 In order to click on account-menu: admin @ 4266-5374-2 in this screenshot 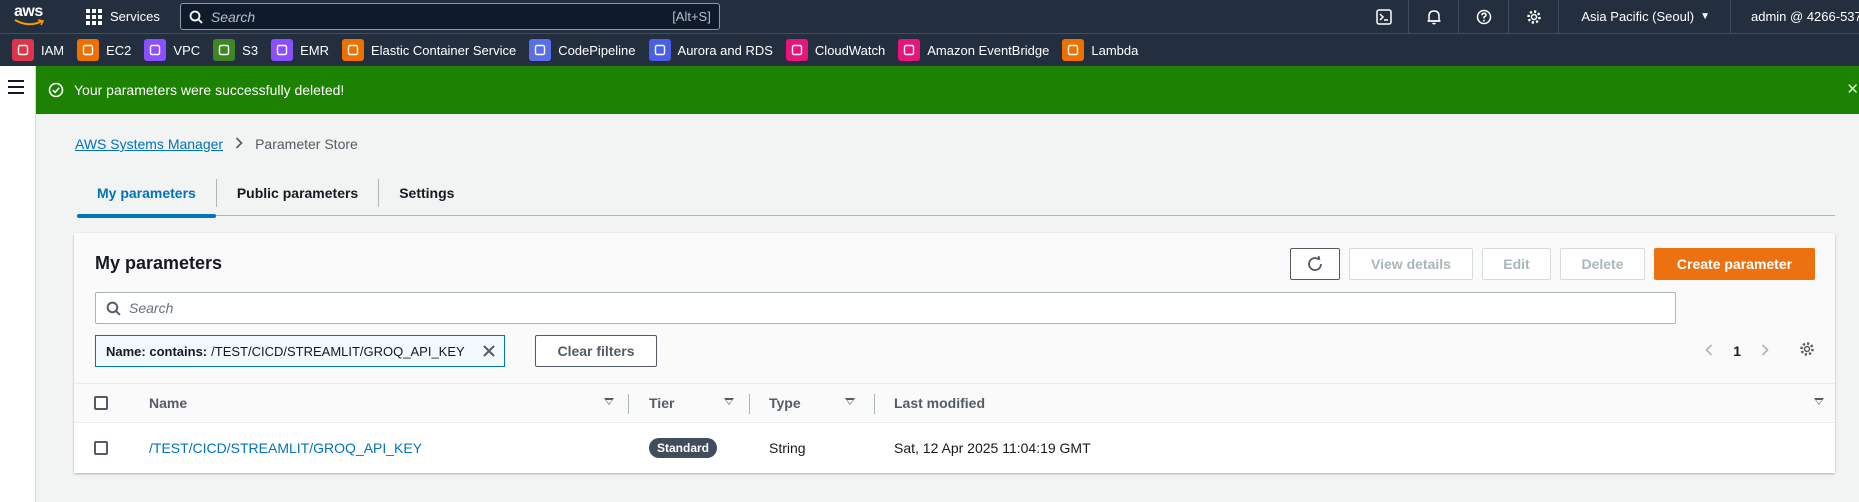, I will do `click(1795, 16)`.